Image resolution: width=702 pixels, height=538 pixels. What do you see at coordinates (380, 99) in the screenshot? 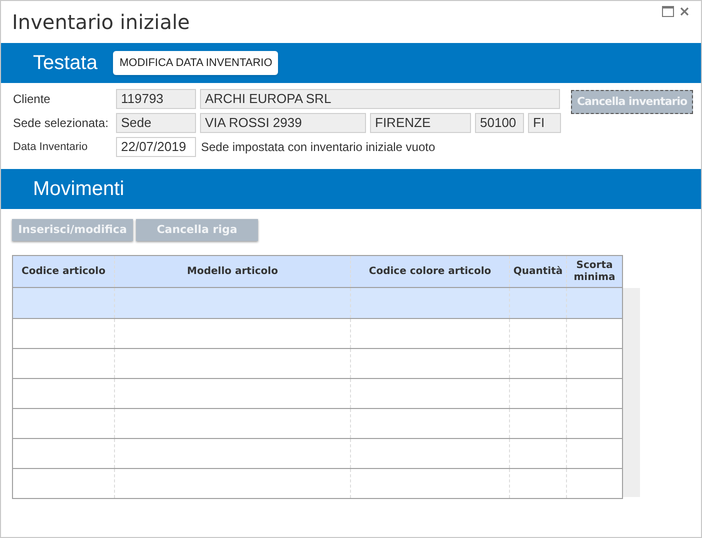
I see `text-field: ARCHI EUROPA SRL` at bounding box center [380, 99].